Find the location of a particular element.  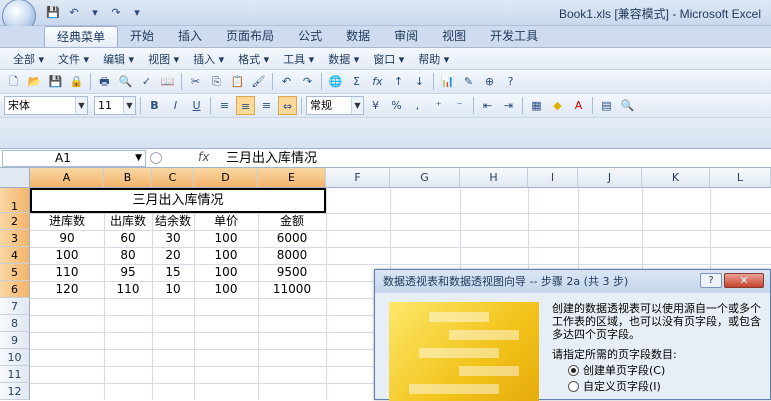

drawing-icon: ✎ is located at coordinates (468, 81).